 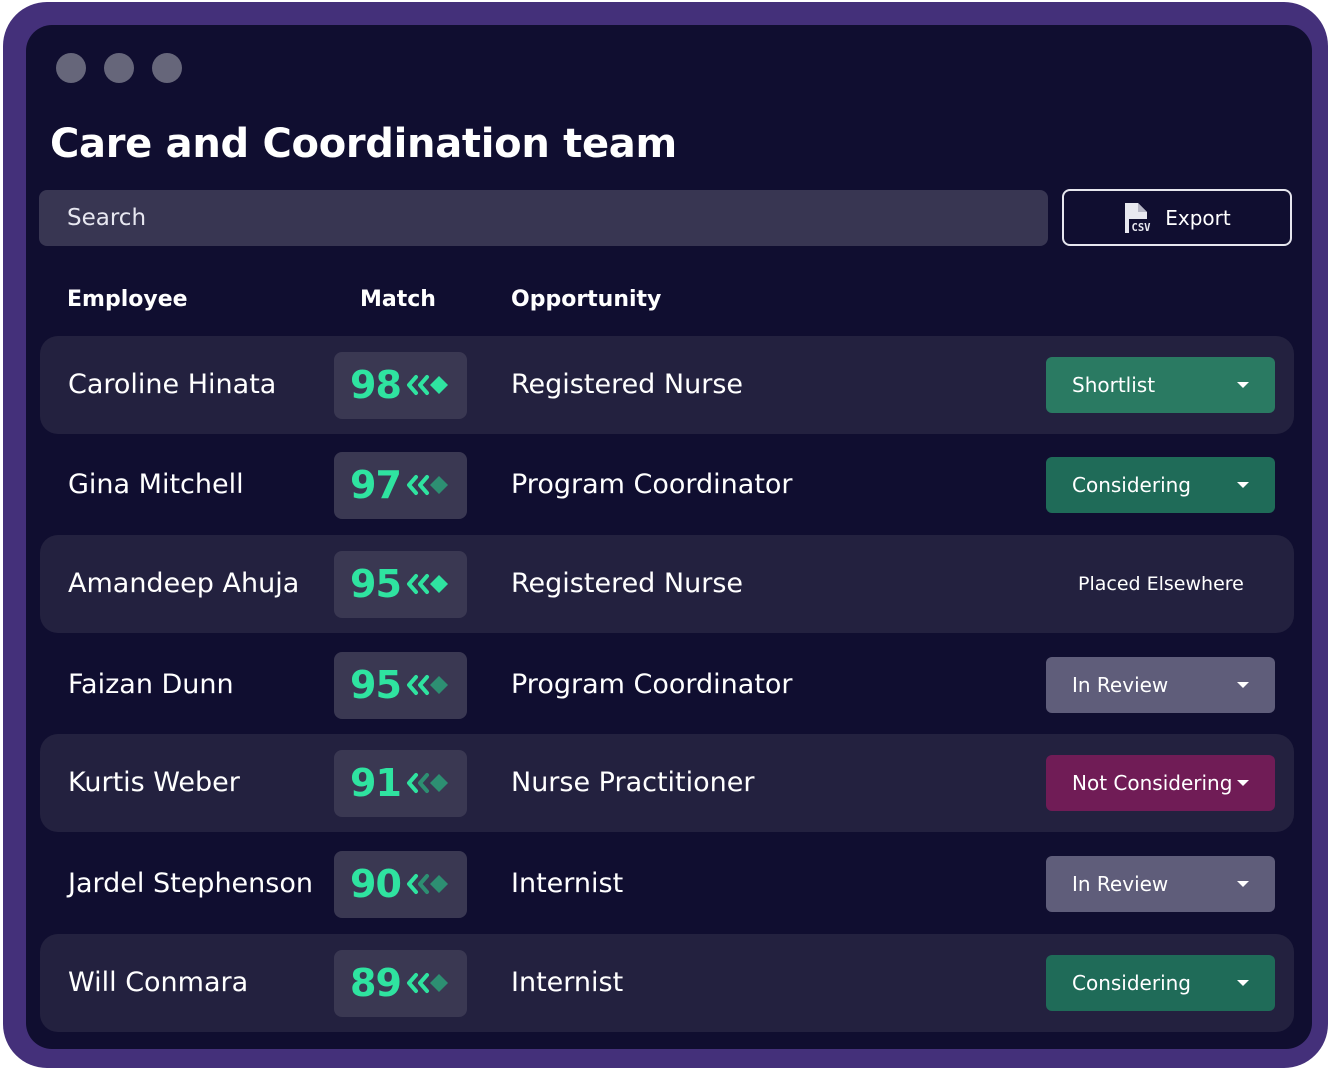 What do you see at coordinates (376, 385) in the screenshot?
I see `match-score: 98` at bounding box center [376, 385].